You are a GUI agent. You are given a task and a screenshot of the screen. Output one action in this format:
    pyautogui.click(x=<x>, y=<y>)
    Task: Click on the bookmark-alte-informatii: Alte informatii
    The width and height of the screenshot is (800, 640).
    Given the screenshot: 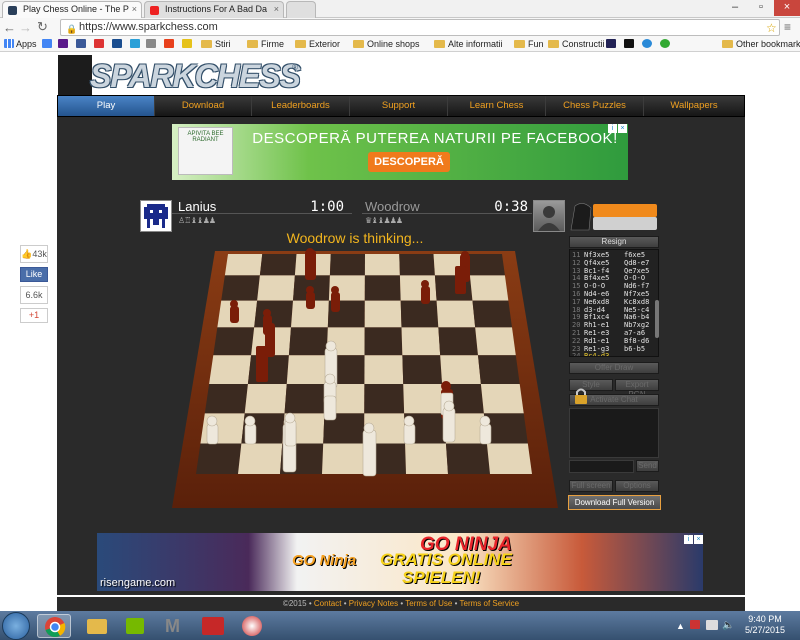 What is the action you would take?
    pyautogui.click(x=468, y=44)
    